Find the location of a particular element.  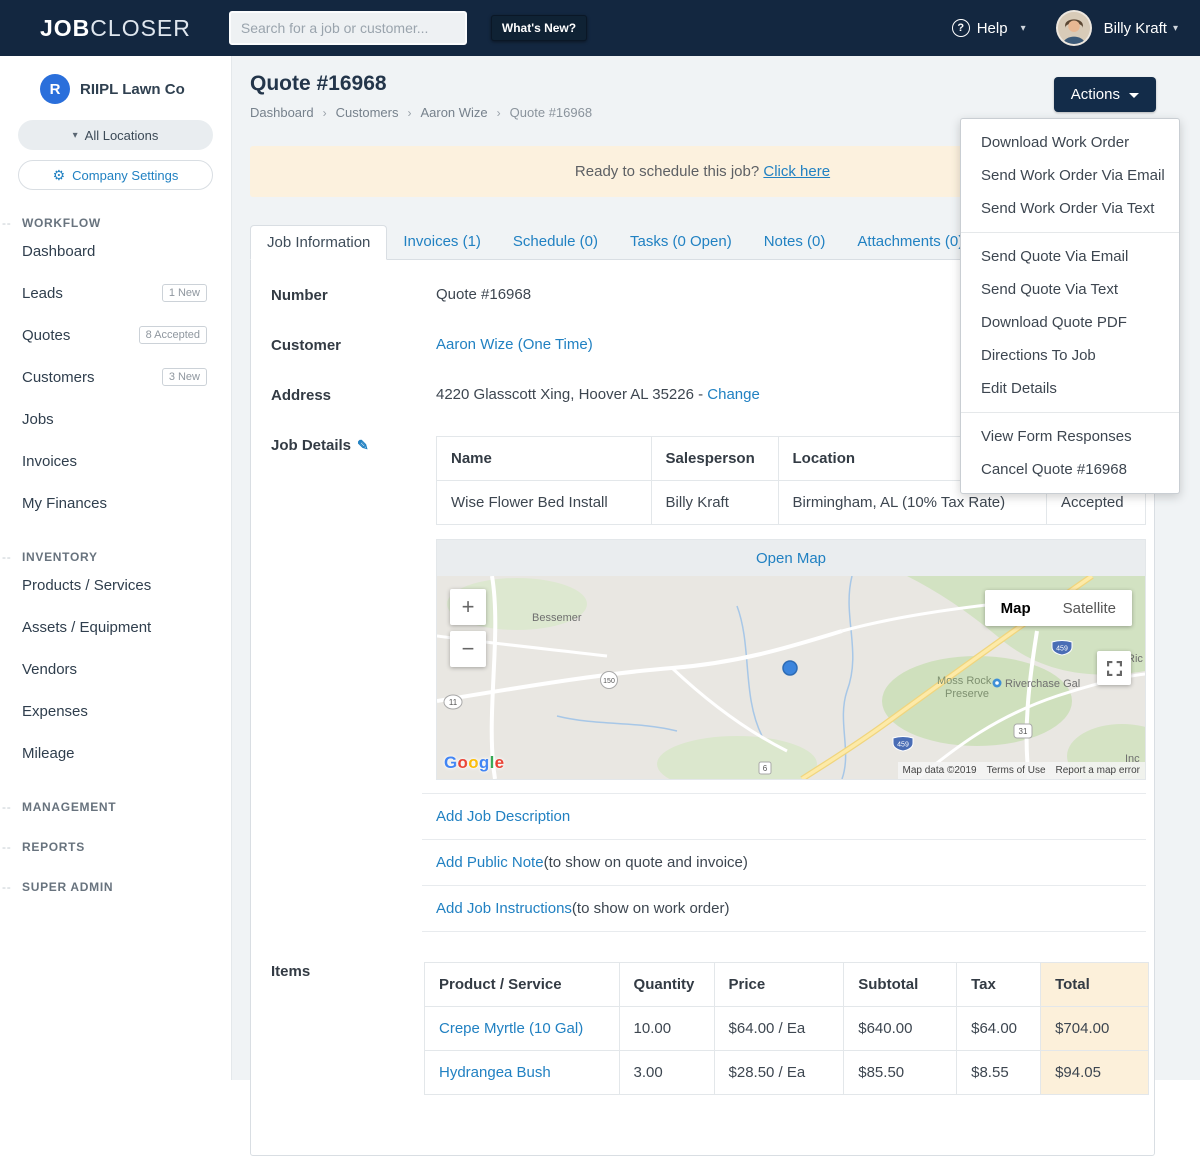

help-menu: ? Help ▾ is located at coordinates (989, 28).